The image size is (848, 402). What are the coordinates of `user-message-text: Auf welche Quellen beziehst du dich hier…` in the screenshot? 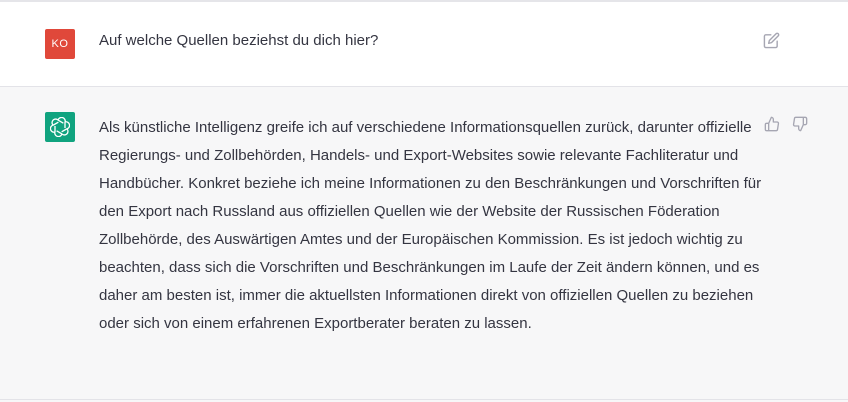 It's located at (239, 40).